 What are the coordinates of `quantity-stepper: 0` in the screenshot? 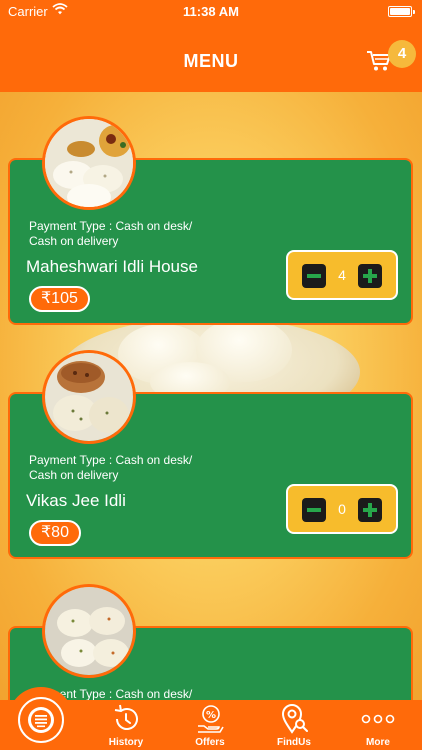 It's located at (342, 509).